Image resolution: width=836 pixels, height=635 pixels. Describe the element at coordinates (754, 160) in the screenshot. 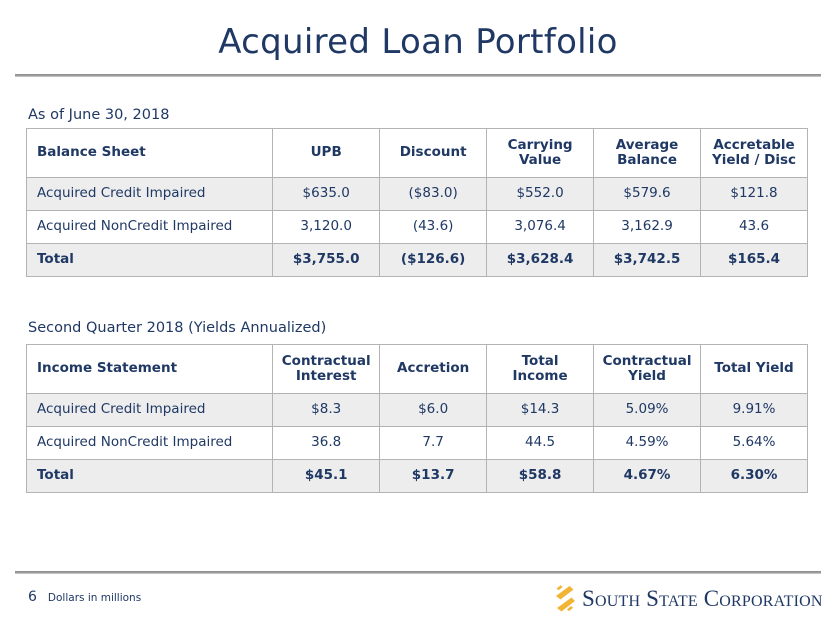

I see `header-line-2: Yield / Disc` at that location.